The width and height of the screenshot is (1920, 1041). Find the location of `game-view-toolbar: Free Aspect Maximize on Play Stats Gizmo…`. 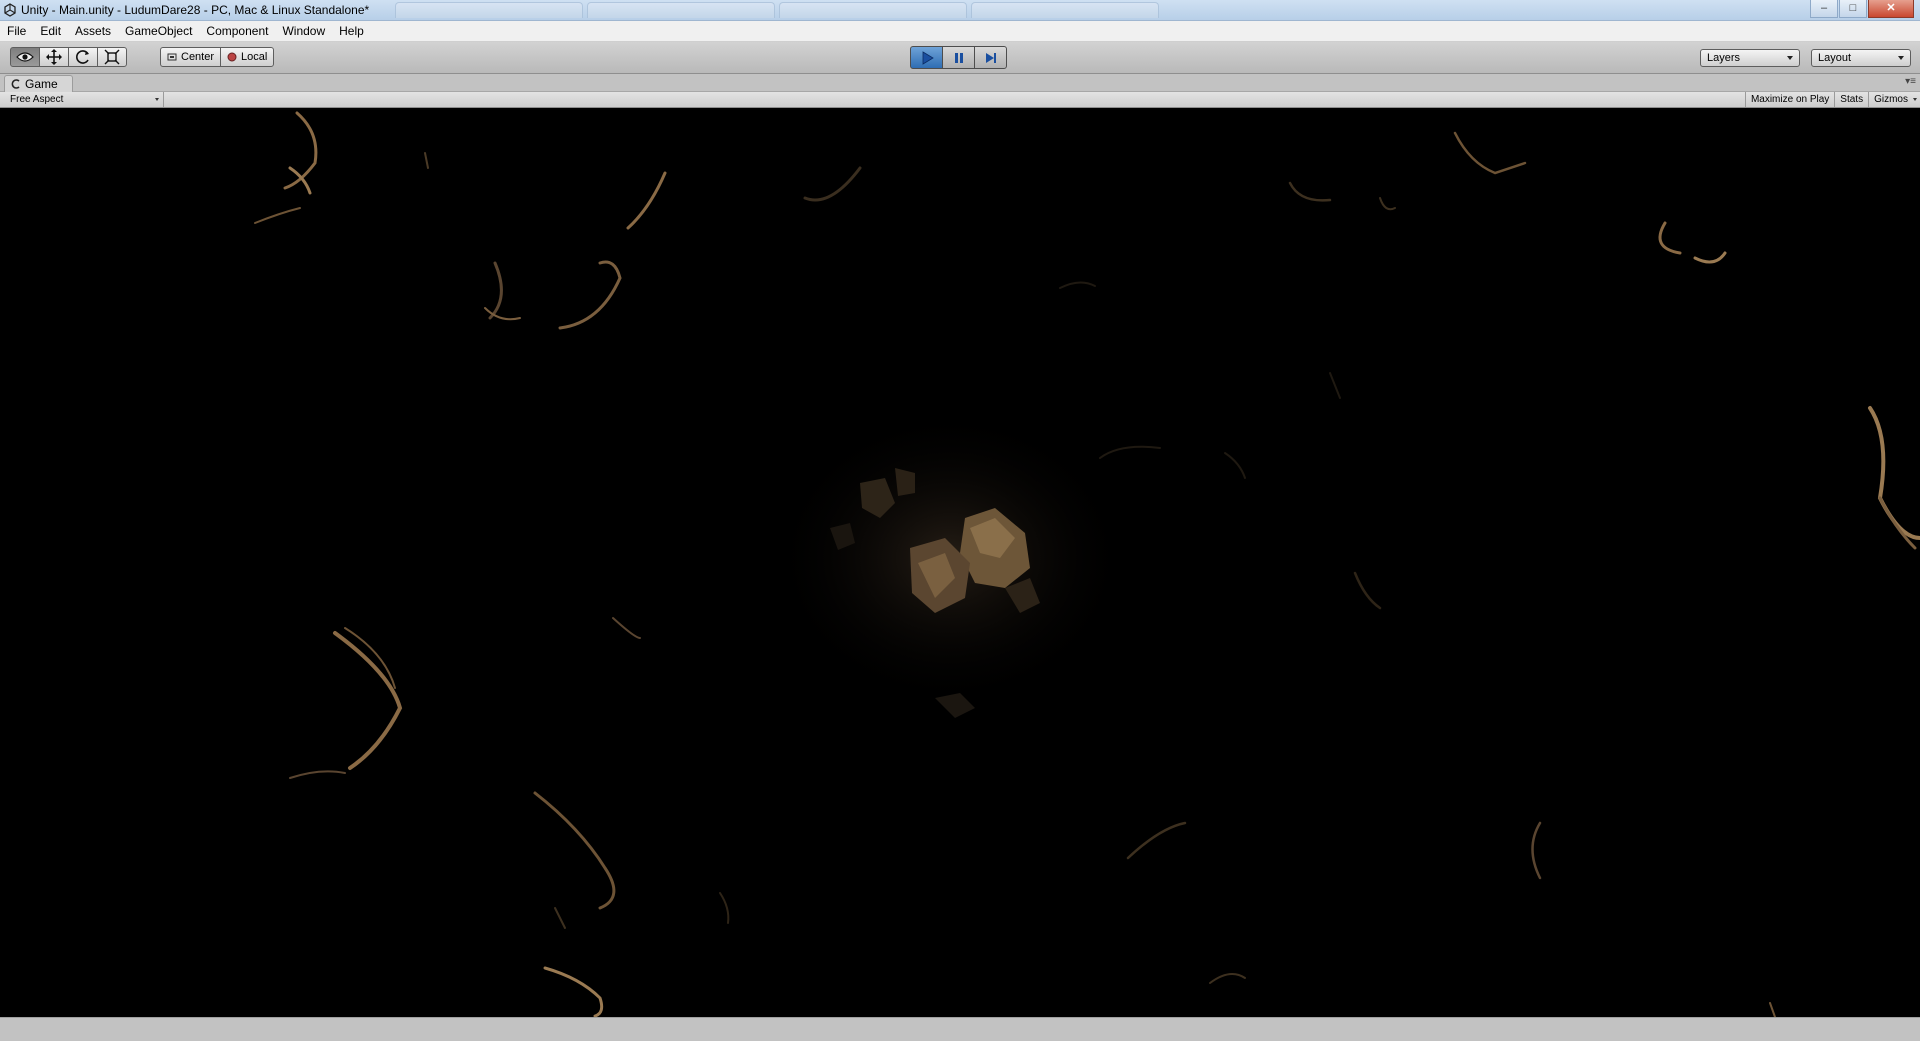

game-view-toolbar: Free Aspect Maximize on Play Stats Gizmo… is located at coordinates (960, 100).